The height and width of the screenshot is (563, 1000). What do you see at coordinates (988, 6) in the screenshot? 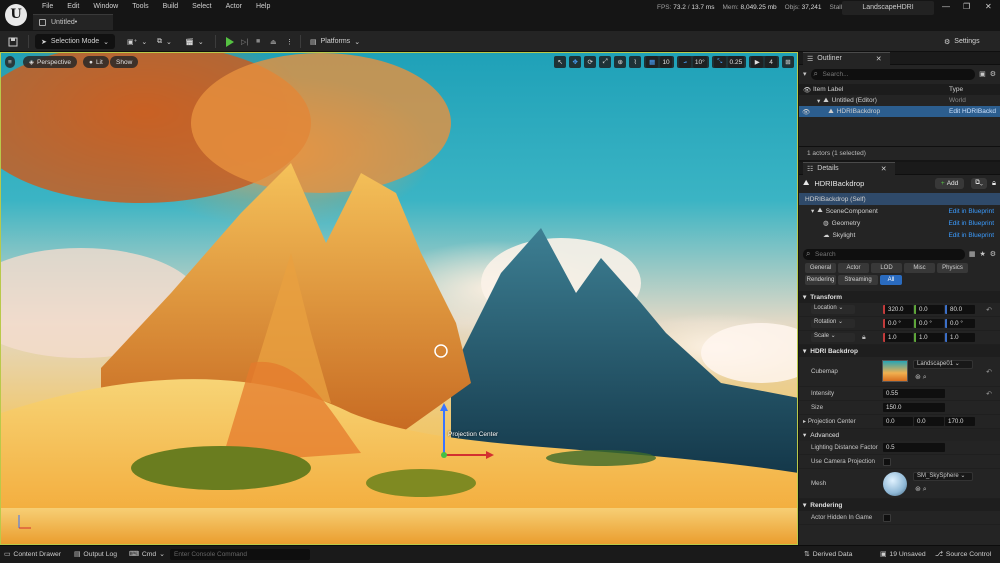
I see `close-button: ✕` at bounding box center [988, 6].